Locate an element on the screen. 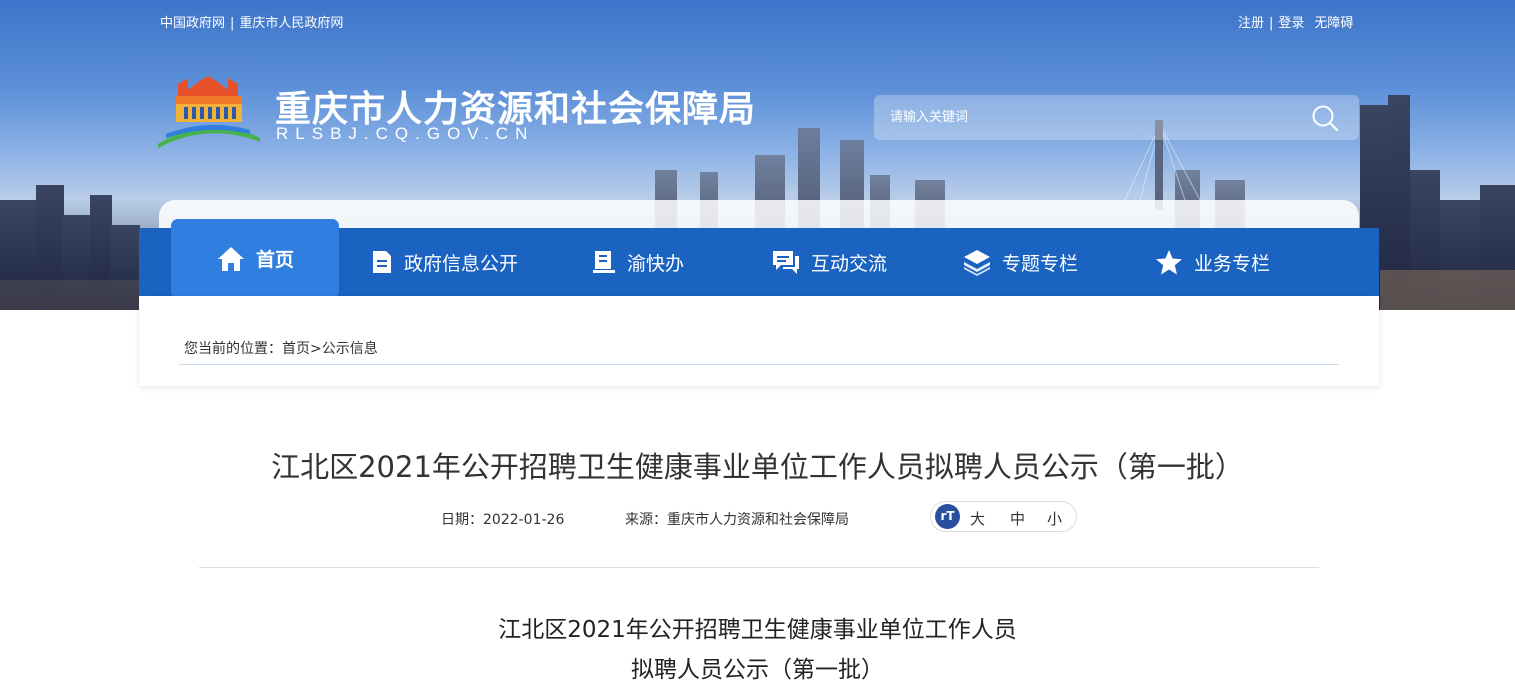 This screenshot has width=1515, height=685. article-title: 江北区2021年公开招聘卫生健康事业单位工作人员拟聘人员公示（第一批） is located at coordinates (757, 467).